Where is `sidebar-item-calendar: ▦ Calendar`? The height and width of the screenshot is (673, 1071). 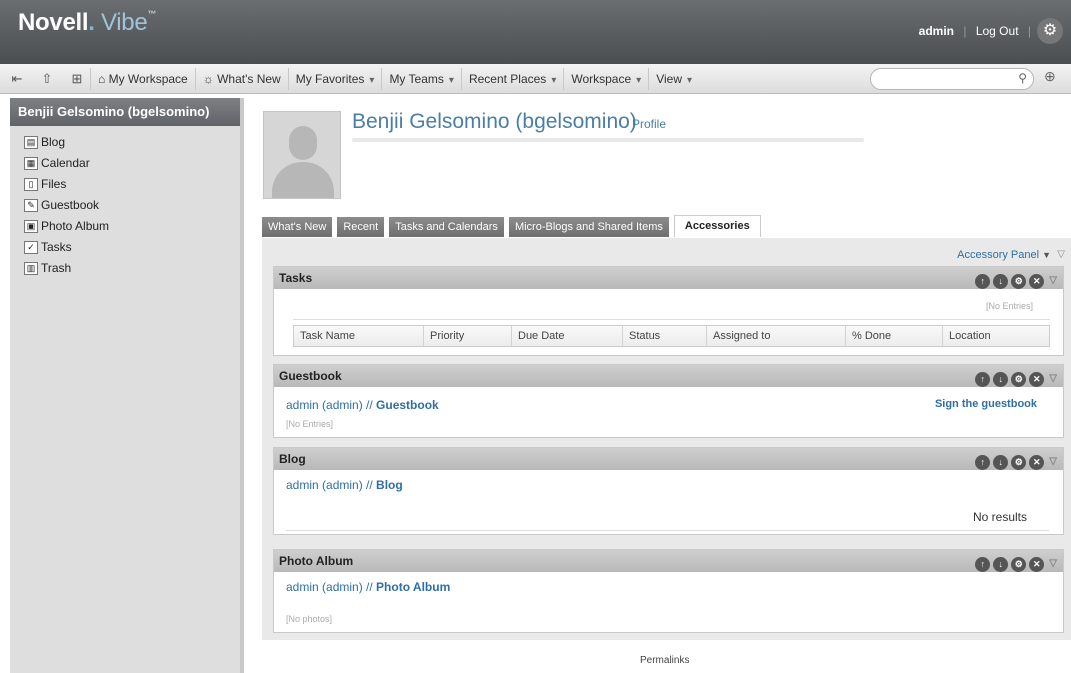 sidebar-item-calendar: ▦ Calendar is located at coordinates (132, 163).